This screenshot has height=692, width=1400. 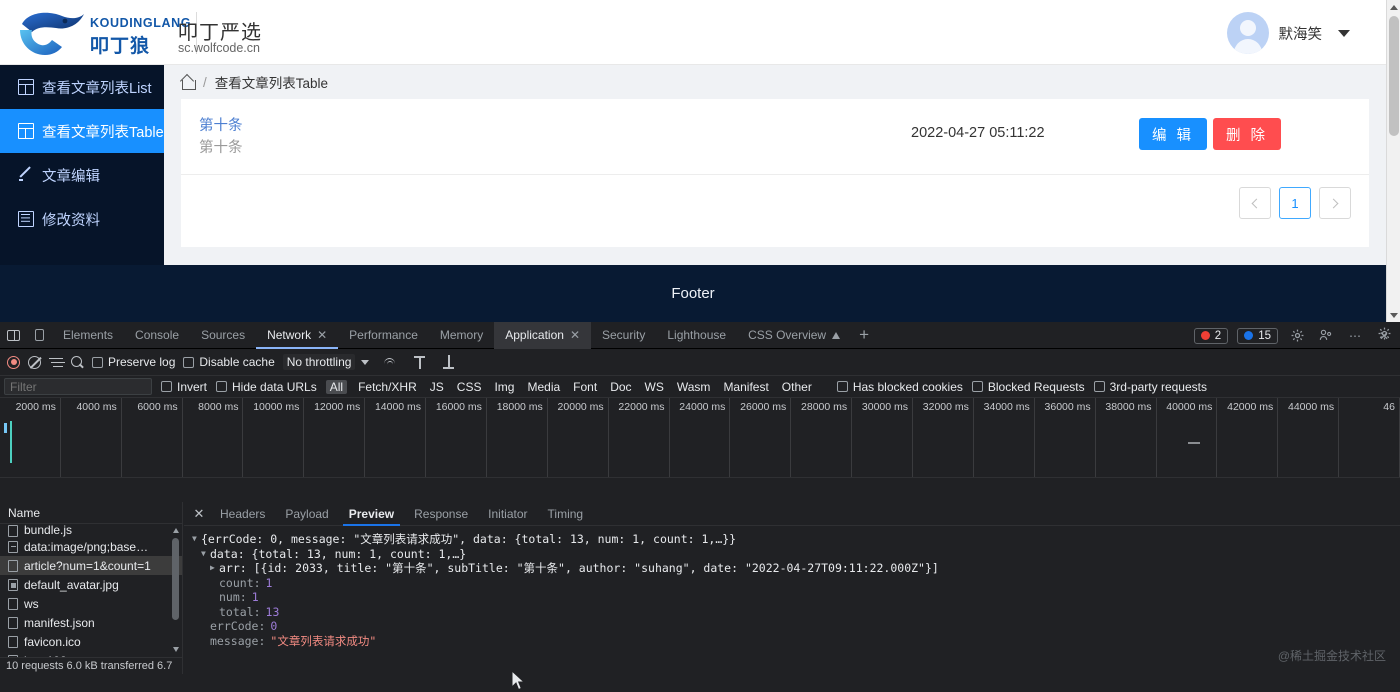 I want to click on filter-type-media: Media, so click(x=543, y=387).